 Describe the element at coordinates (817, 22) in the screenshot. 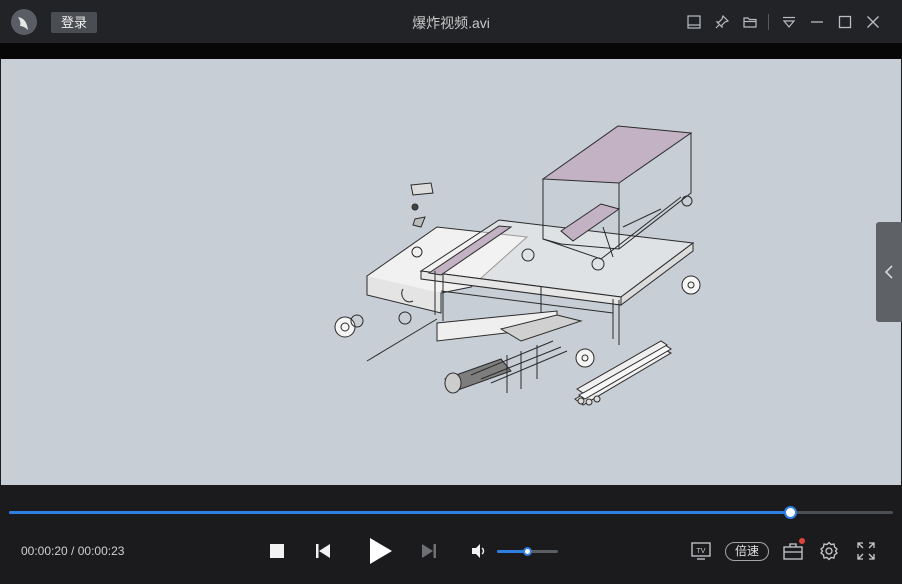

I see `minimize-icon` at that location.